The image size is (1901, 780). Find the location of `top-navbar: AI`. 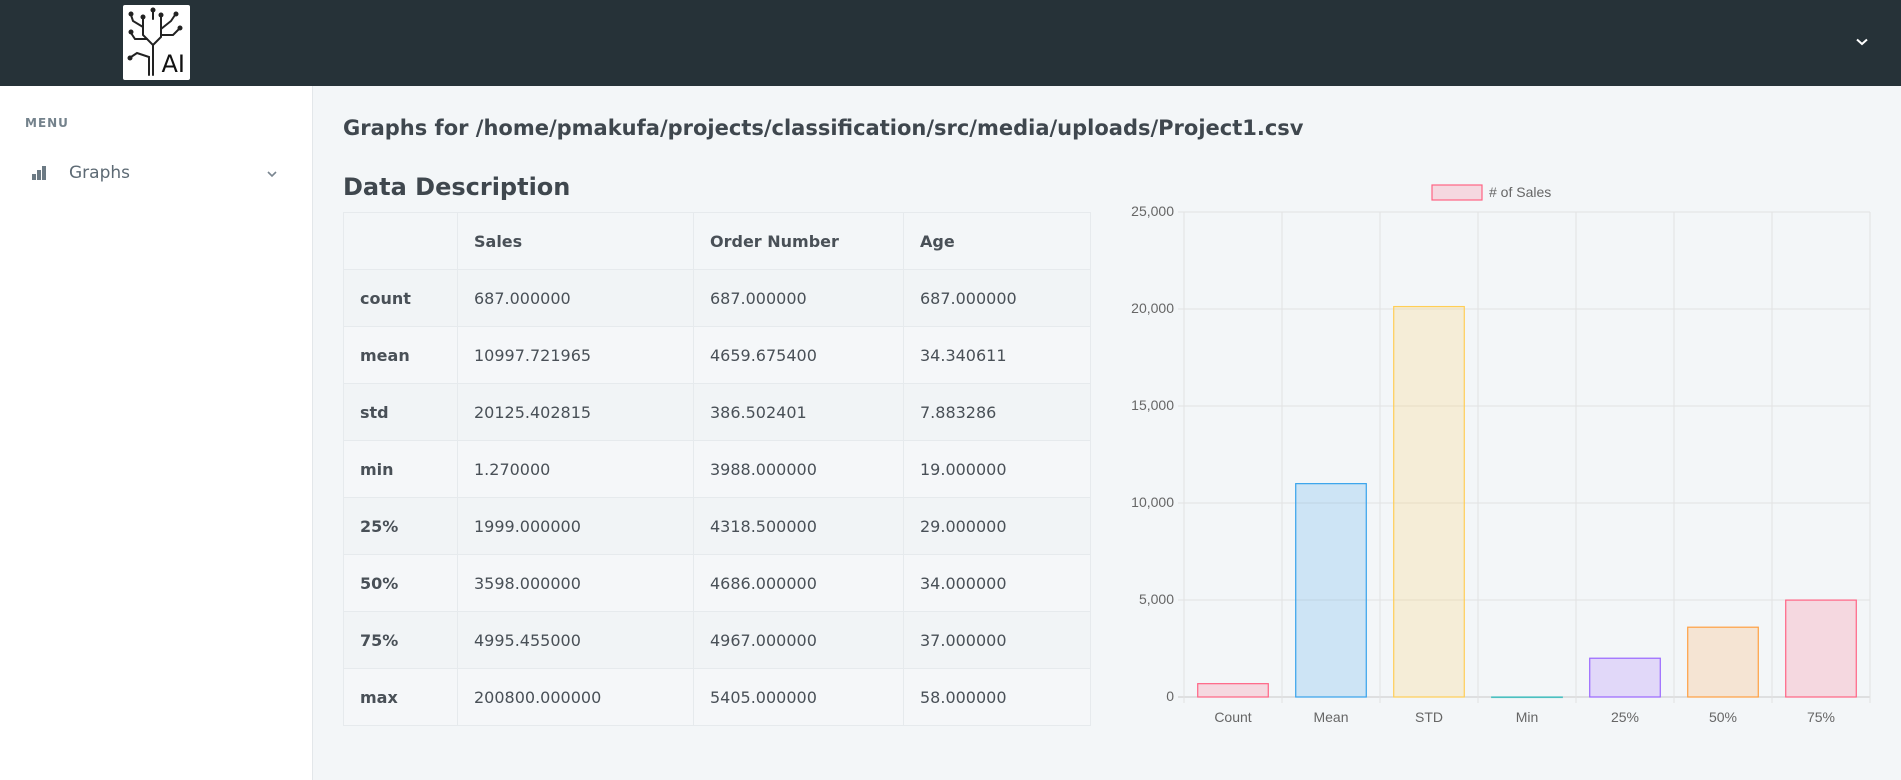

top-navbar: AI is located at coordinates (950, 43).